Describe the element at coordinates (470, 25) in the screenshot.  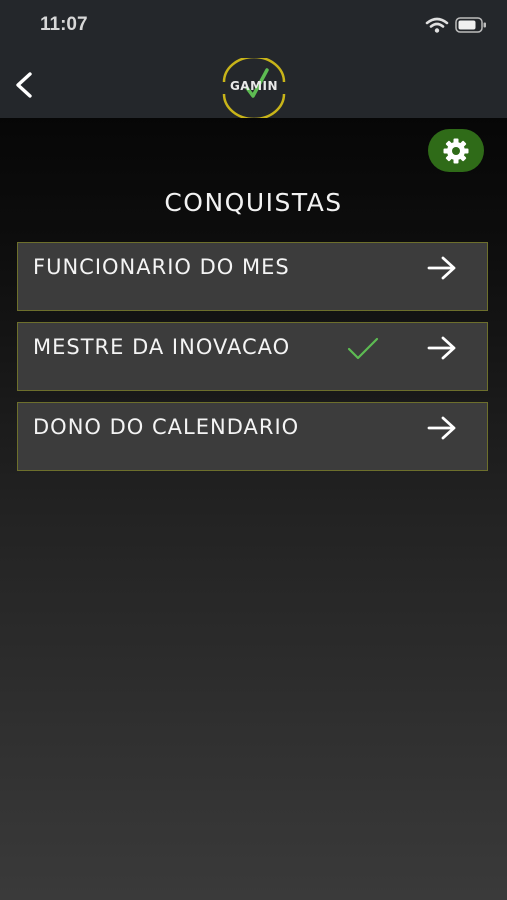
I see `battery-icon` at that location.